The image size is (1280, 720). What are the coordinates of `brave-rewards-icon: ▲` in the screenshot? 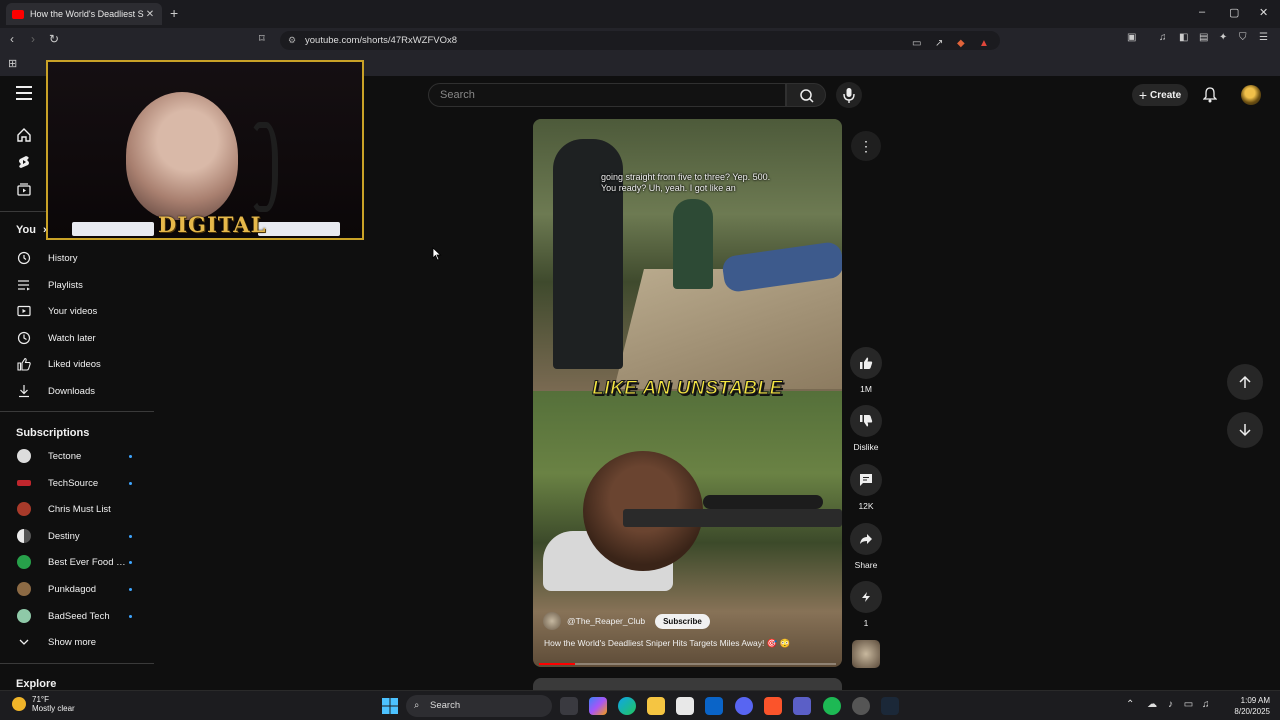 It's located at (984, 43).